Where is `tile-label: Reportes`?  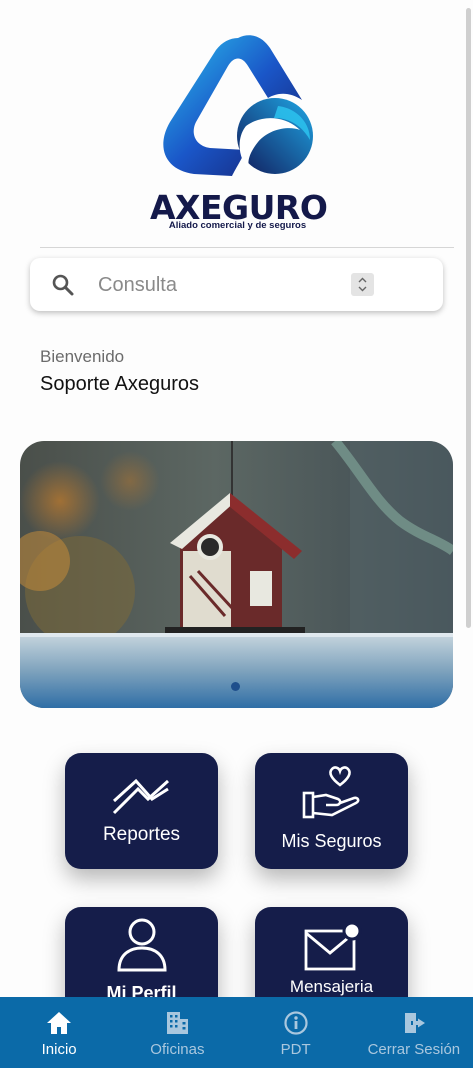
tile-label: Reportes is located at coordinates (141, 834).